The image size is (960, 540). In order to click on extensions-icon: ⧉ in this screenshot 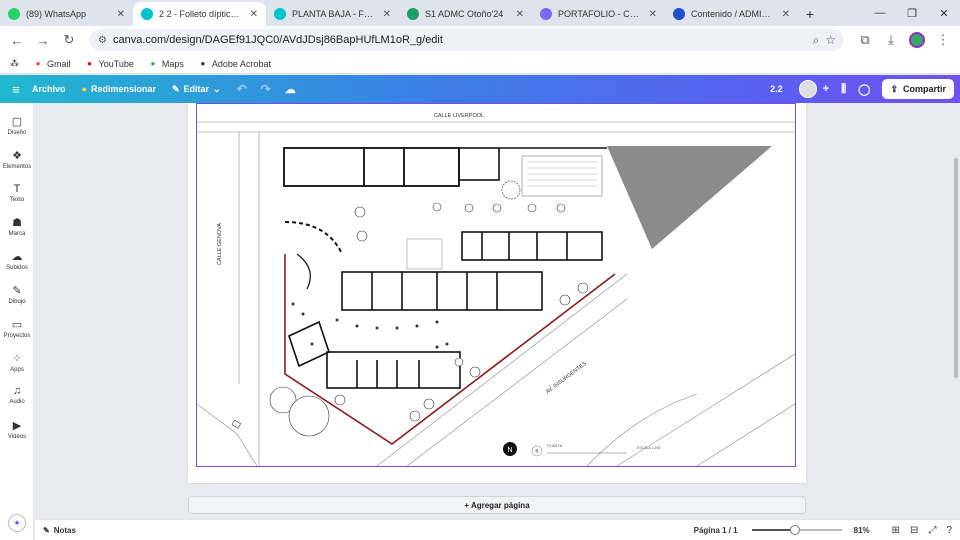, I will do `click(865, 40)`.